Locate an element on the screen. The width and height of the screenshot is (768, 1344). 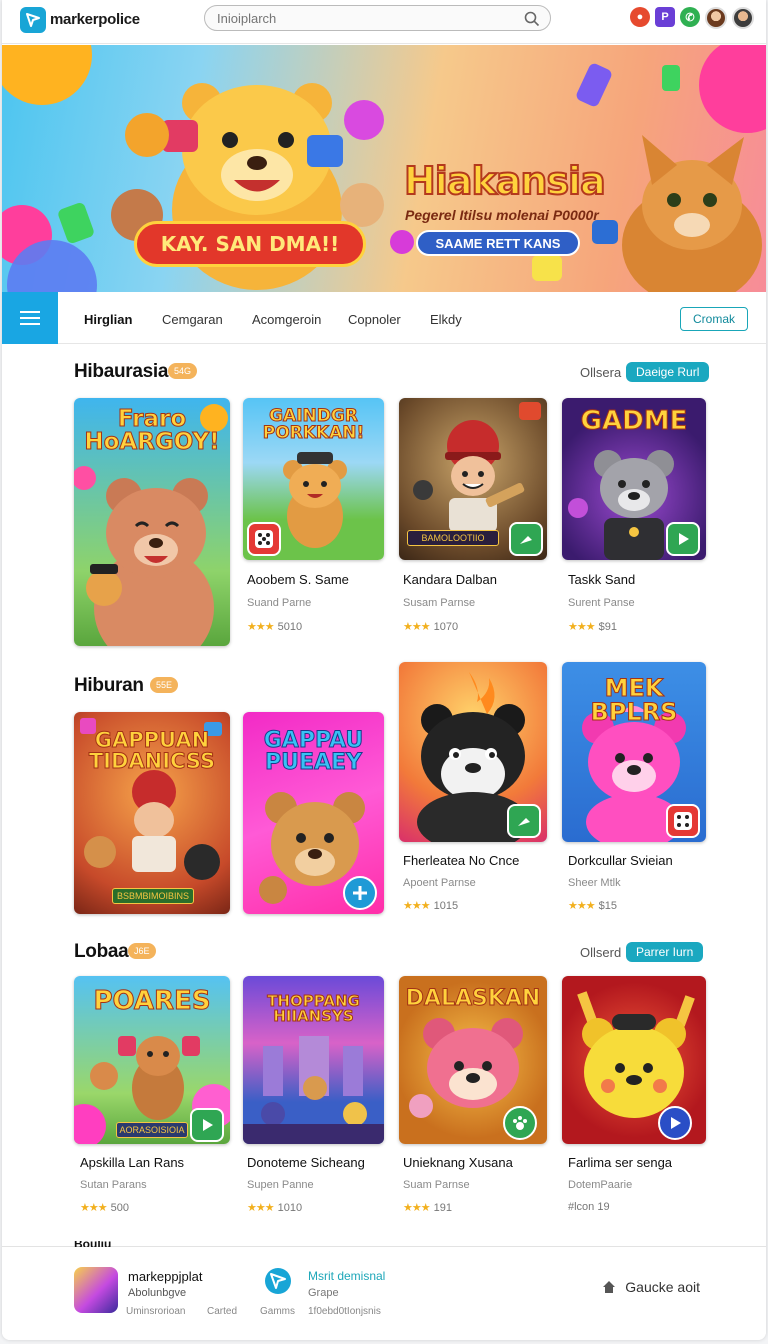
hero-cta-button: SAAME RETT KANS is located at coordinates (498, 243).